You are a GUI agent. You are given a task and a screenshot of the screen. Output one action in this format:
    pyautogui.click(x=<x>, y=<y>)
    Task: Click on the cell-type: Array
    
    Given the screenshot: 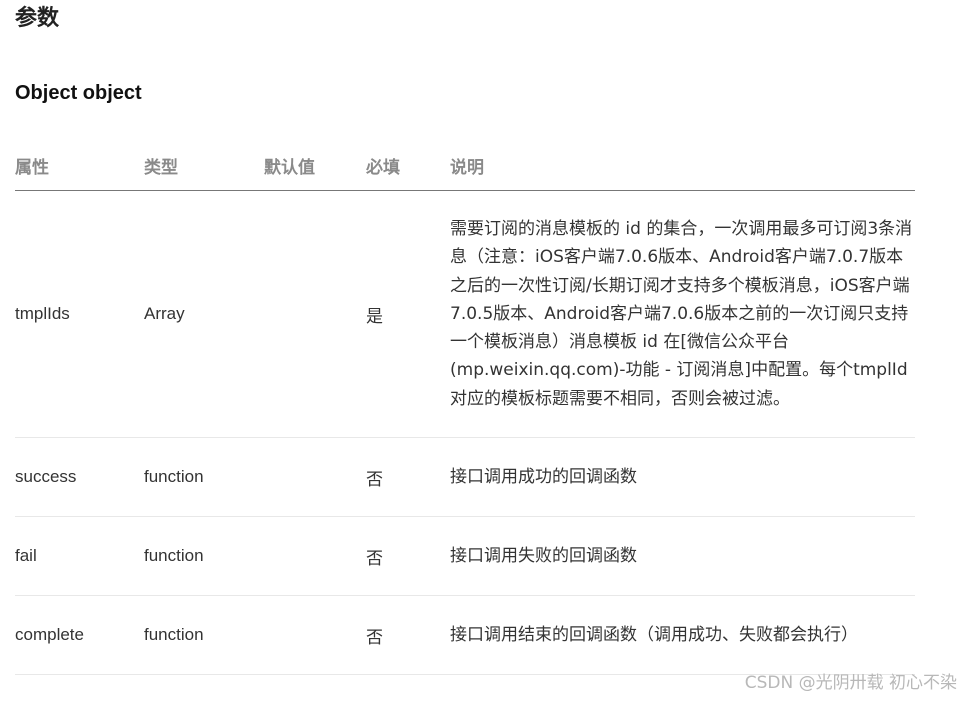 What is the action you would take?
    pyautogui.click(x=204, y=314)
    